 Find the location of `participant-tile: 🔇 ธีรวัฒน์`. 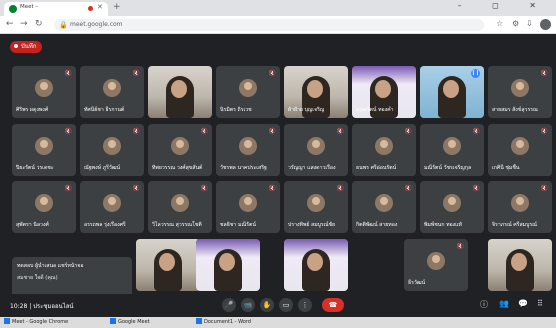

participant-tile: 🔇 ธีรวัฒน์ is located at coordinates (436, 265).